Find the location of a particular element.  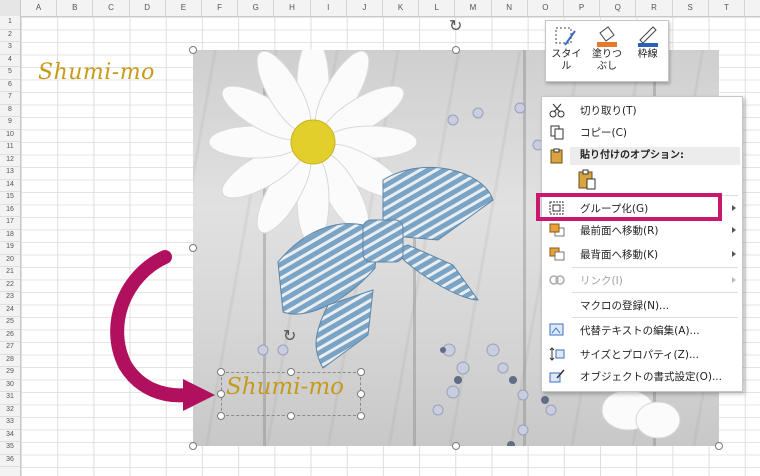

column-header-cell: F is located at coordinates (220, 8).